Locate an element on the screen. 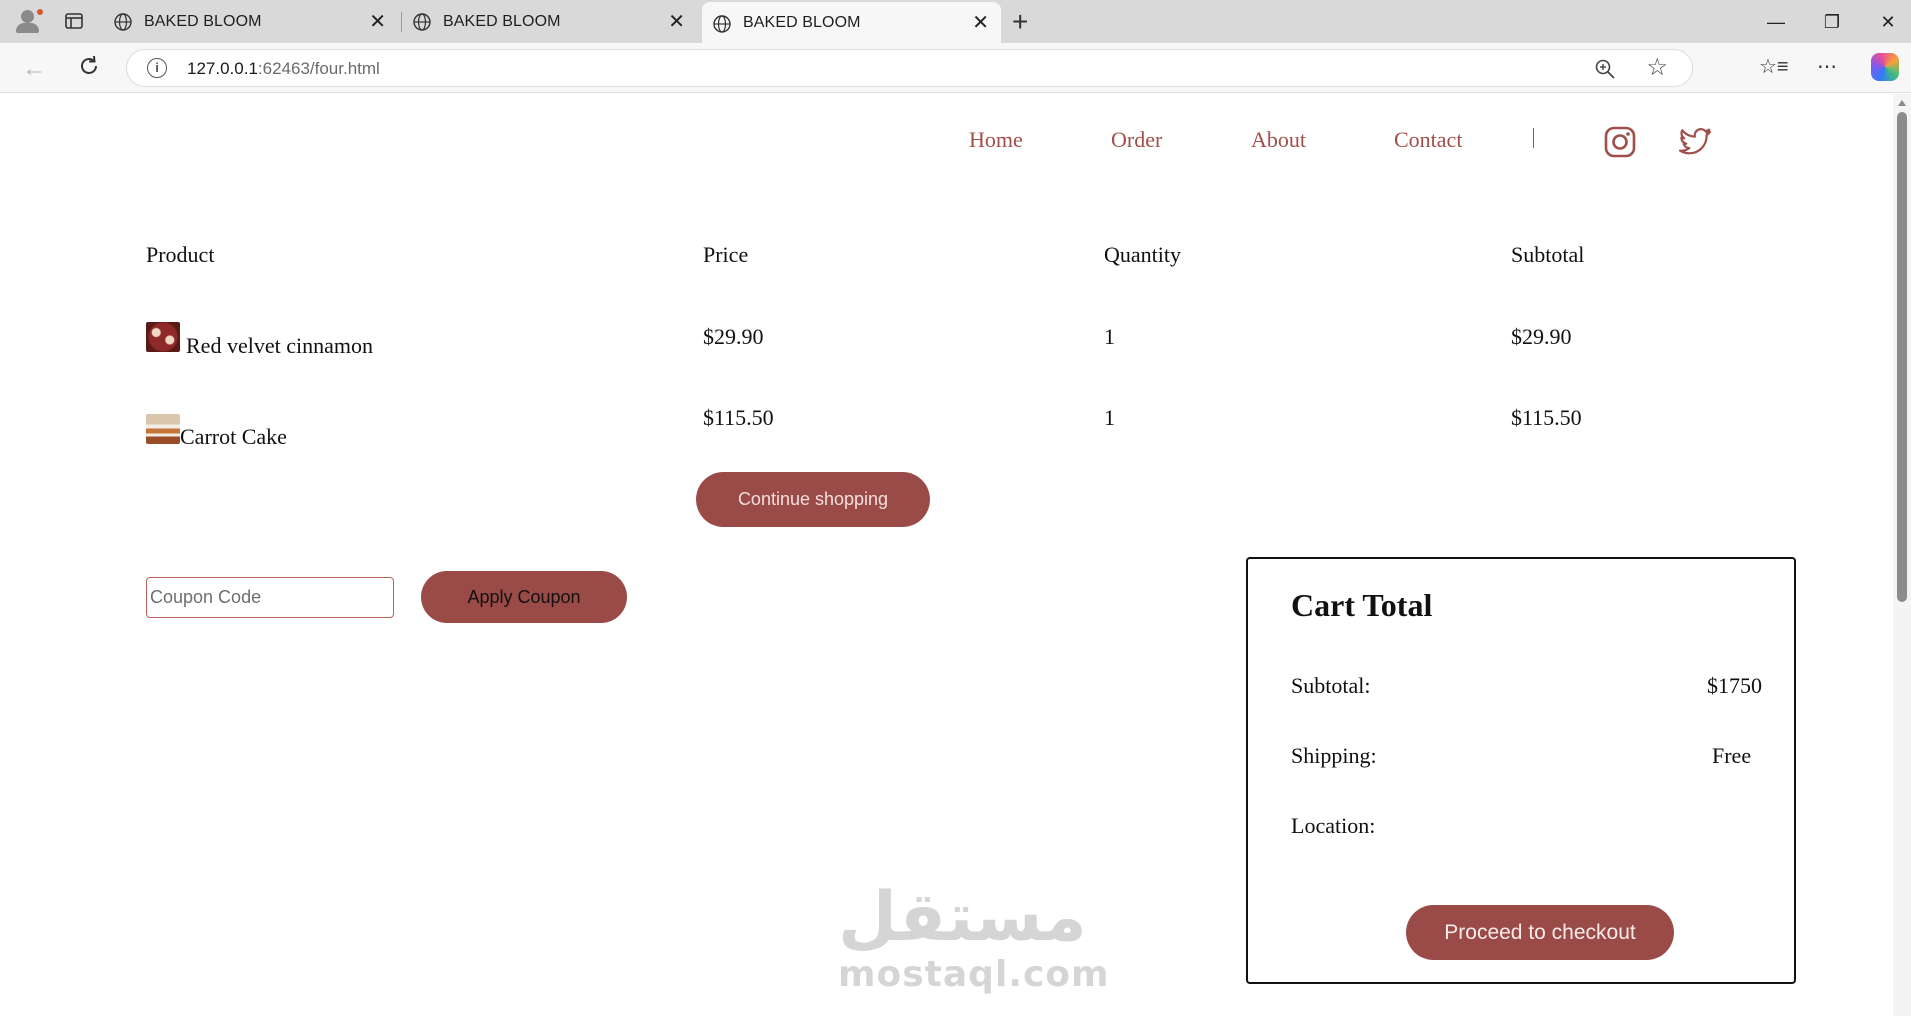  profile-icon is located at coordinates (28, 21).